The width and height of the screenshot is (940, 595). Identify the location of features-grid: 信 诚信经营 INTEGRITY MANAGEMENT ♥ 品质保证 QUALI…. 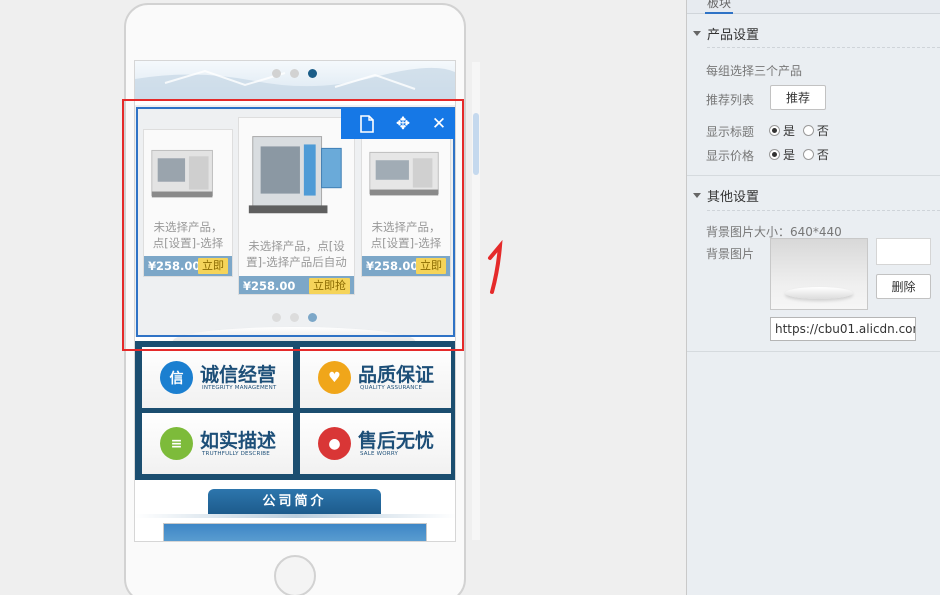
(295, 410).